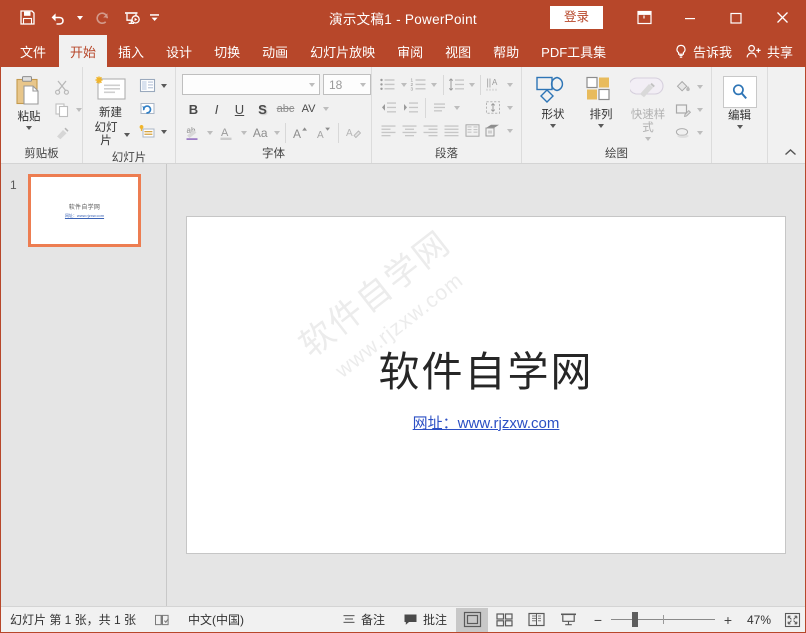 This screenshot has width=806, height=633. Describe the element at coordinates (251, 84) in the screenshot. I see `font-name-combobox` at that location.